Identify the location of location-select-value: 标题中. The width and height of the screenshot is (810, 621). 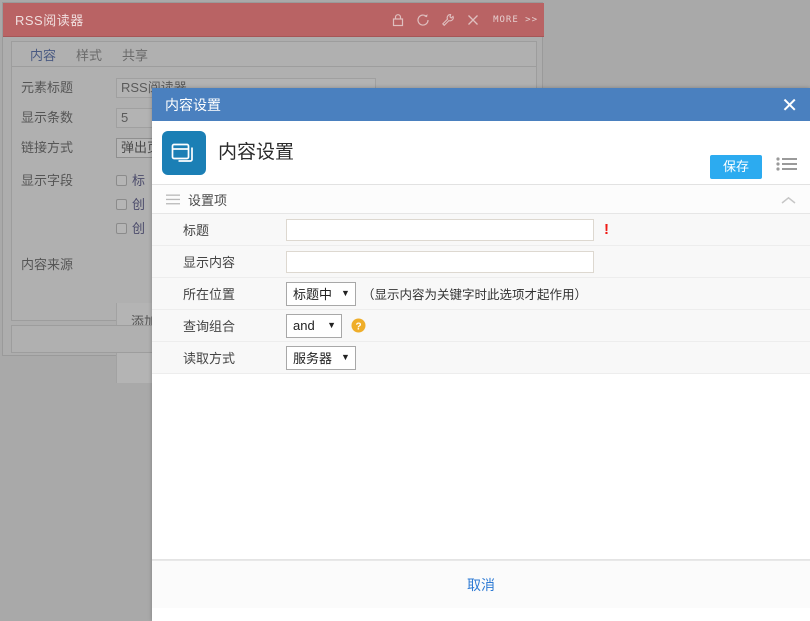
(313, 294).